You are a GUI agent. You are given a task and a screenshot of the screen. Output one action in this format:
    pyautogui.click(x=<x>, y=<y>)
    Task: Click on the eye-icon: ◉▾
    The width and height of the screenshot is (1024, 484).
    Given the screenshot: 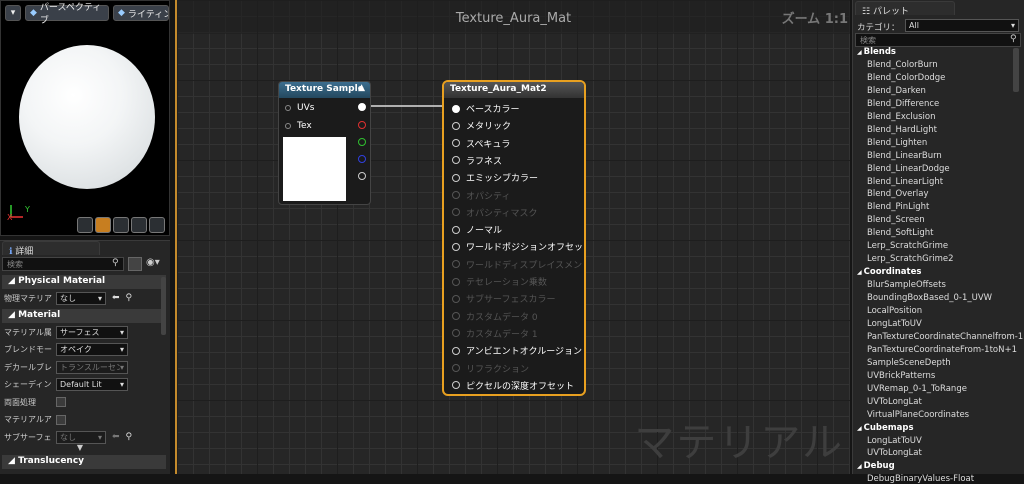 What is the action you would take?
    pyautogui.click(x=156, y=264)
    